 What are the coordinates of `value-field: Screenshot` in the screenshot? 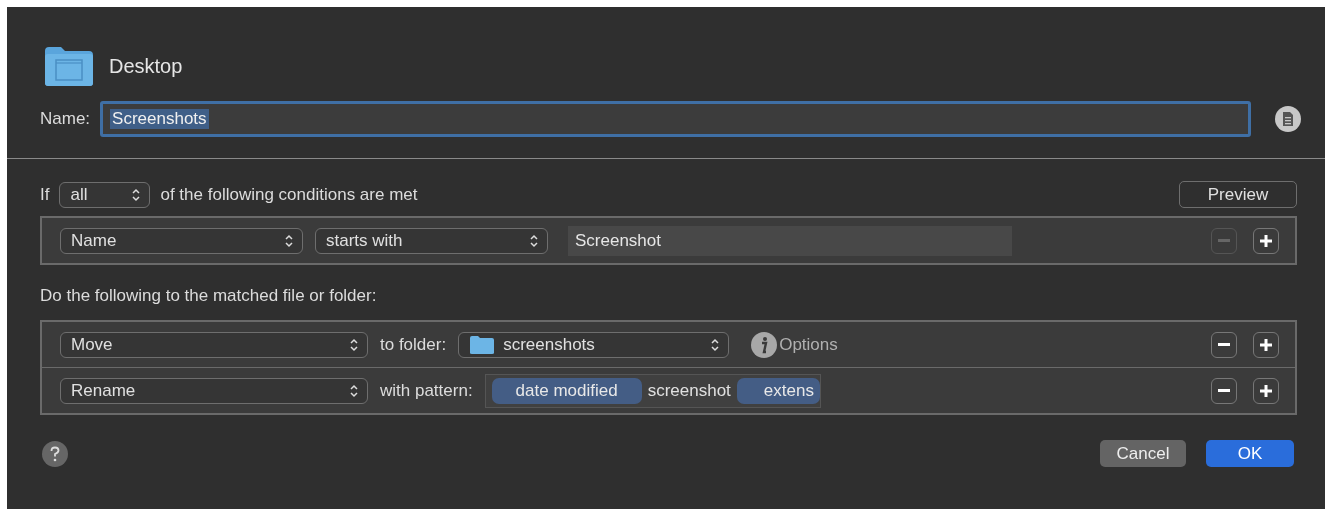 It's located at (790, 240).